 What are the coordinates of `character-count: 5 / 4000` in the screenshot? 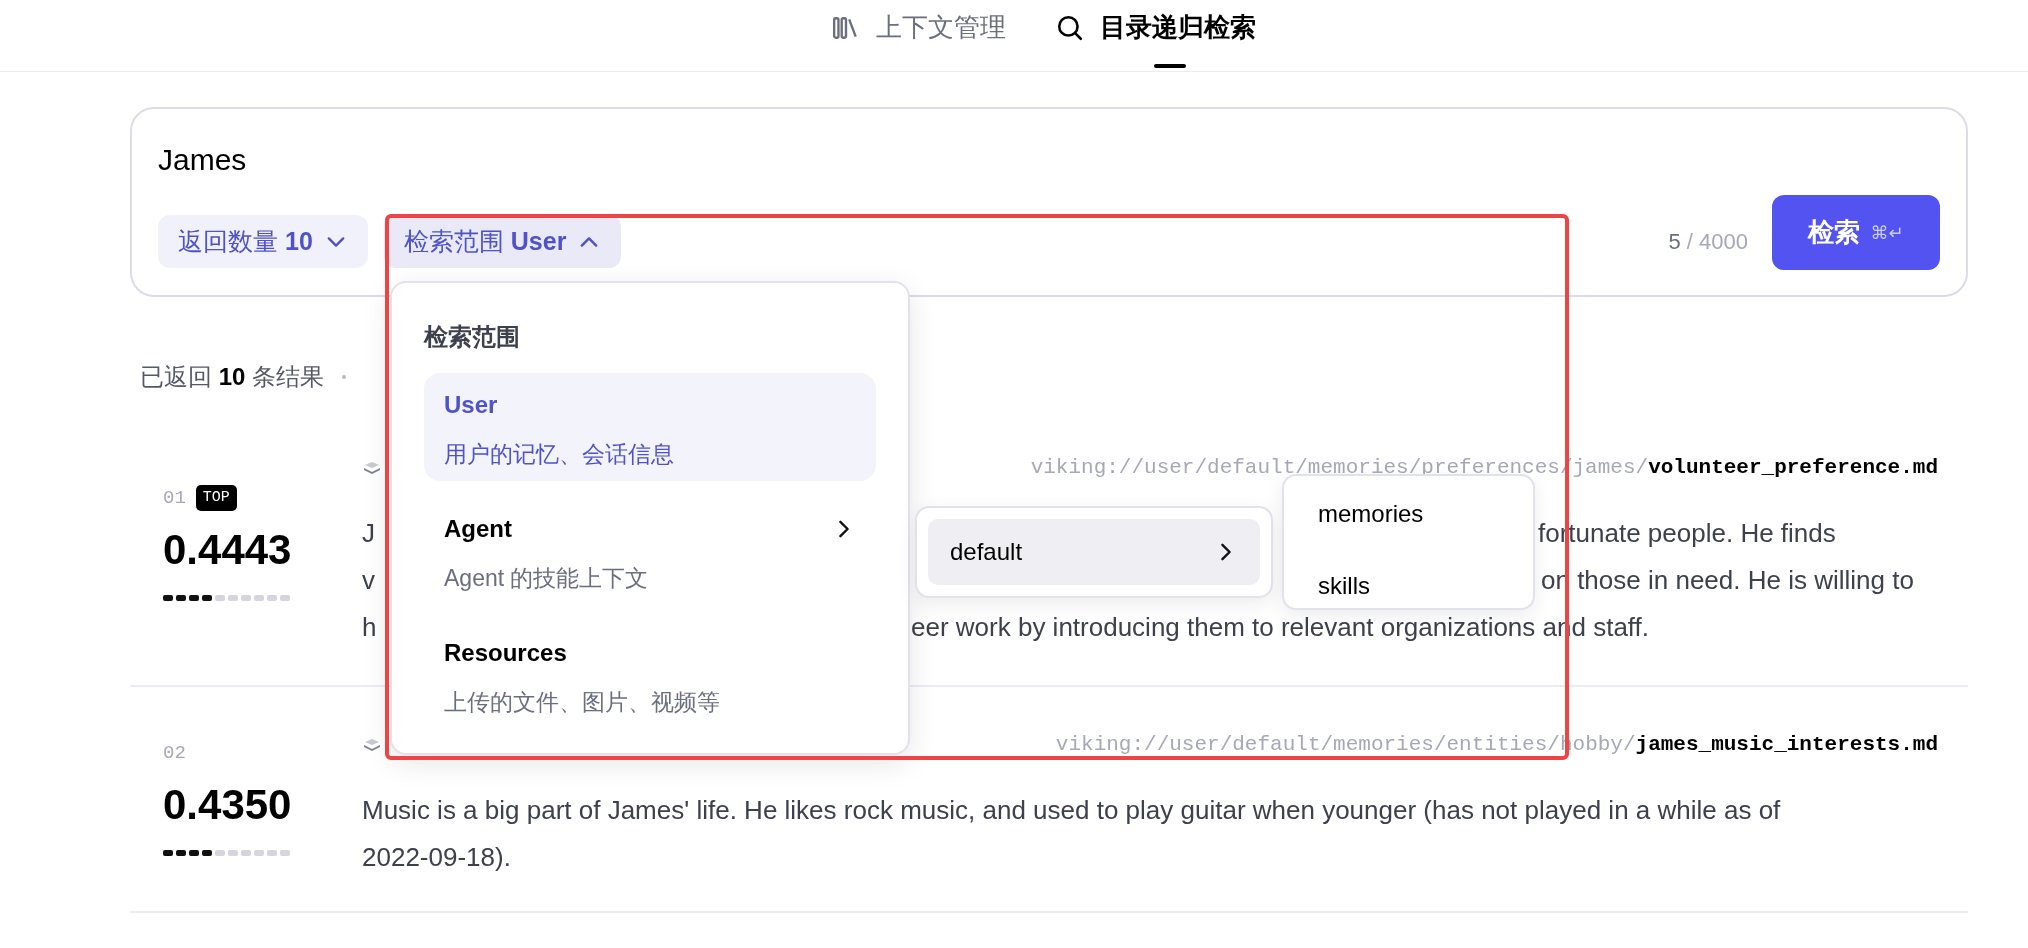 It's located at (1708, 242).